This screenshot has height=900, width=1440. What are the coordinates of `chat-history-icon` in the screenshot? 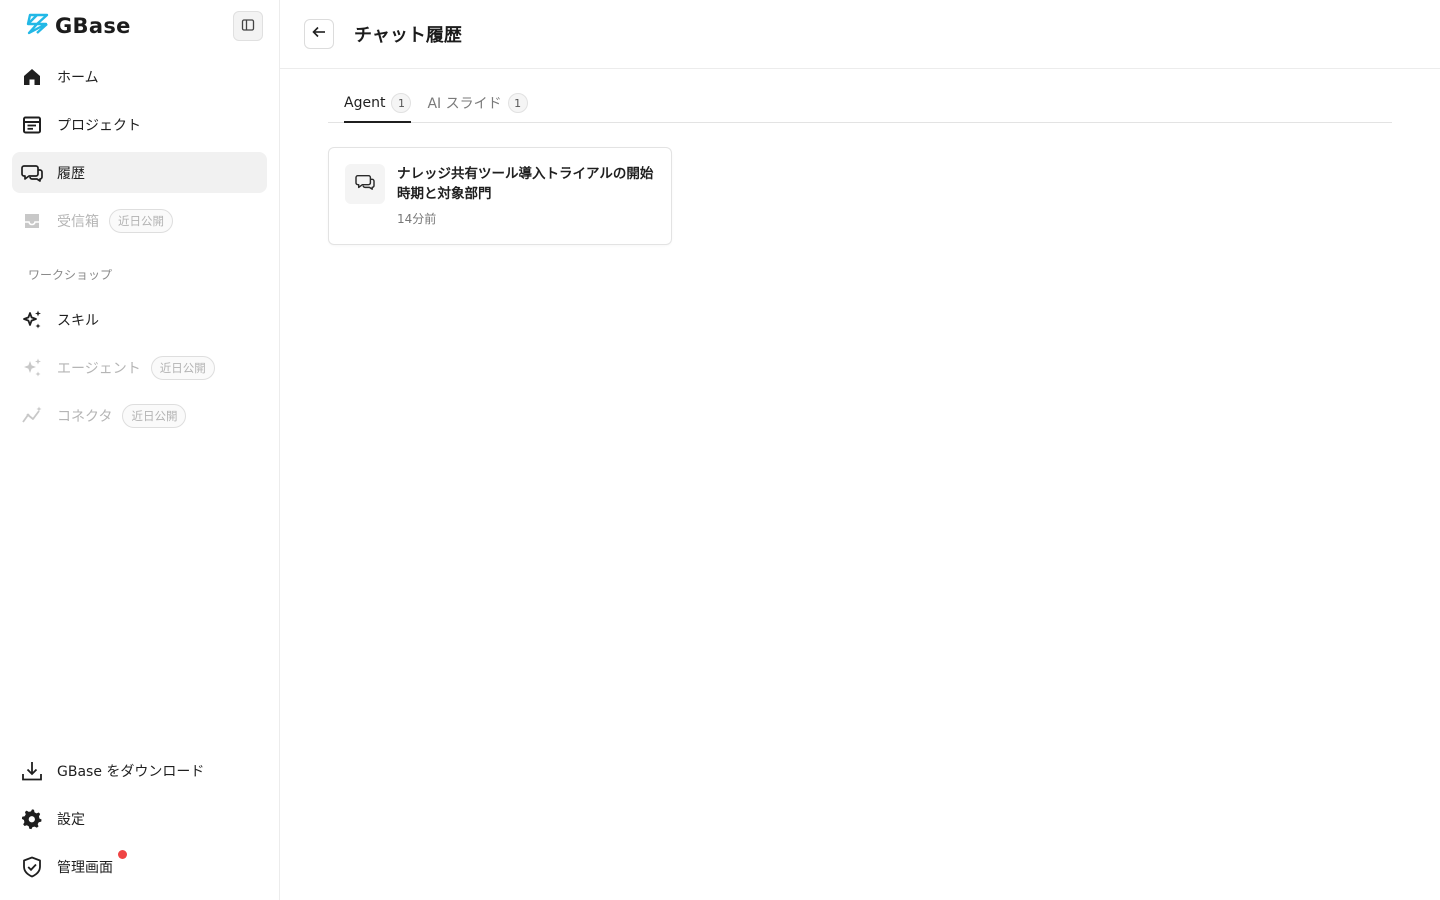 It's located at (32, 173).